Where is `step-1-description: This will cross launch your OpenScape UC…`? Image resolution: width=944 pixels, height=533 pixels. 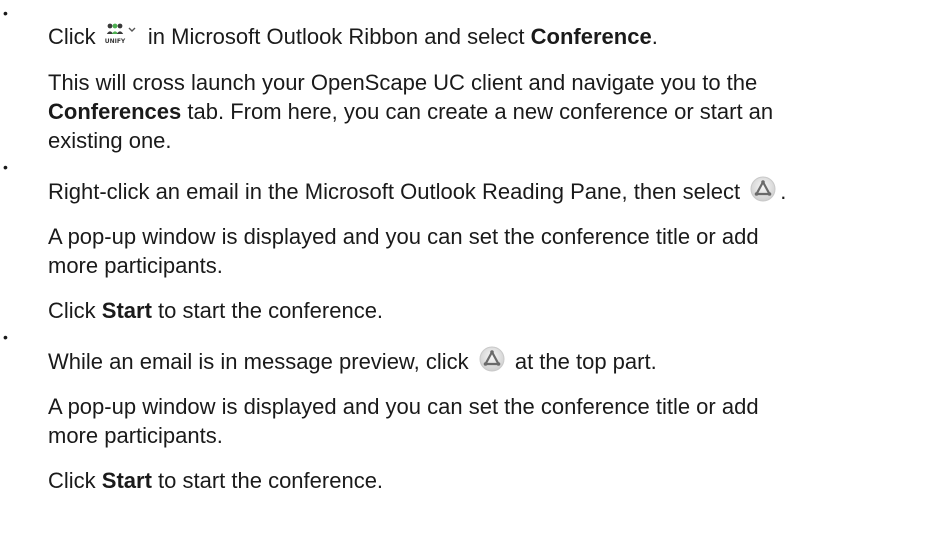 step-1-description: This will cross launch your OpenScape UC… is located at coordinates (411, 111).